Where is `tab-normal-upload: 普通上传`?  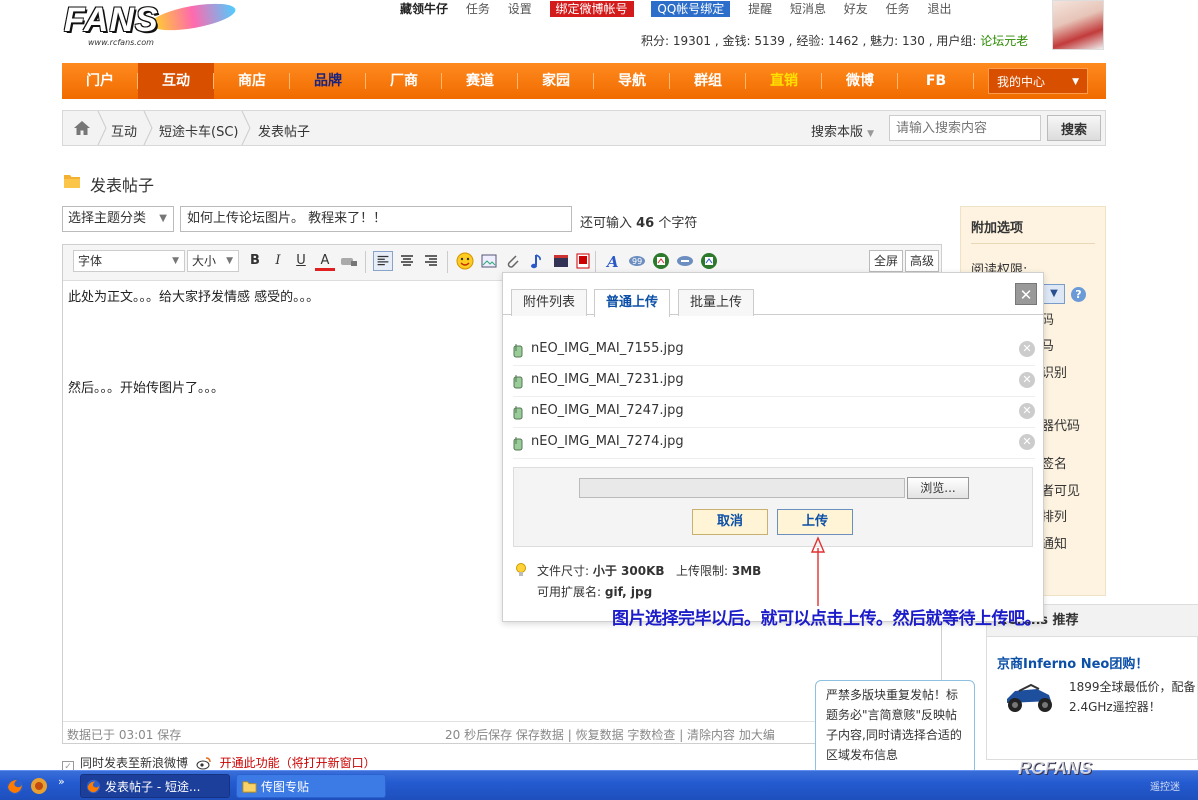
tab-normal-upload: 普通上传 is located at coordinates (632, 303).